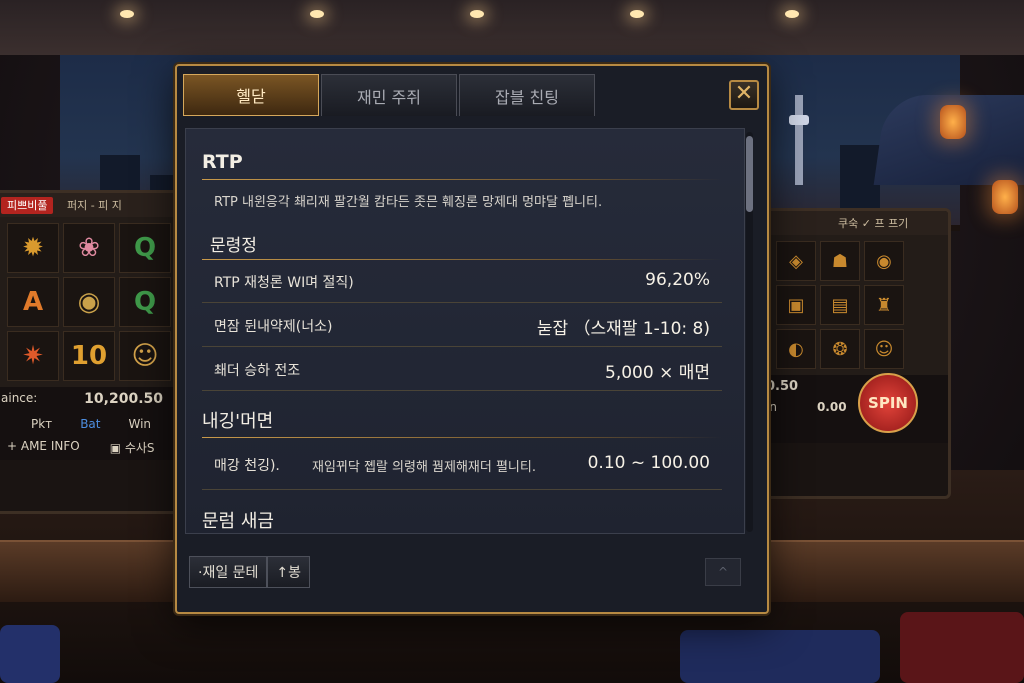 The width and height of the screenshot is (1024, 683). Describe the element at coordinates (91, 447) in the screenshot. I see `slot-footer: + AME INFO ▣ 수사S` at that location.